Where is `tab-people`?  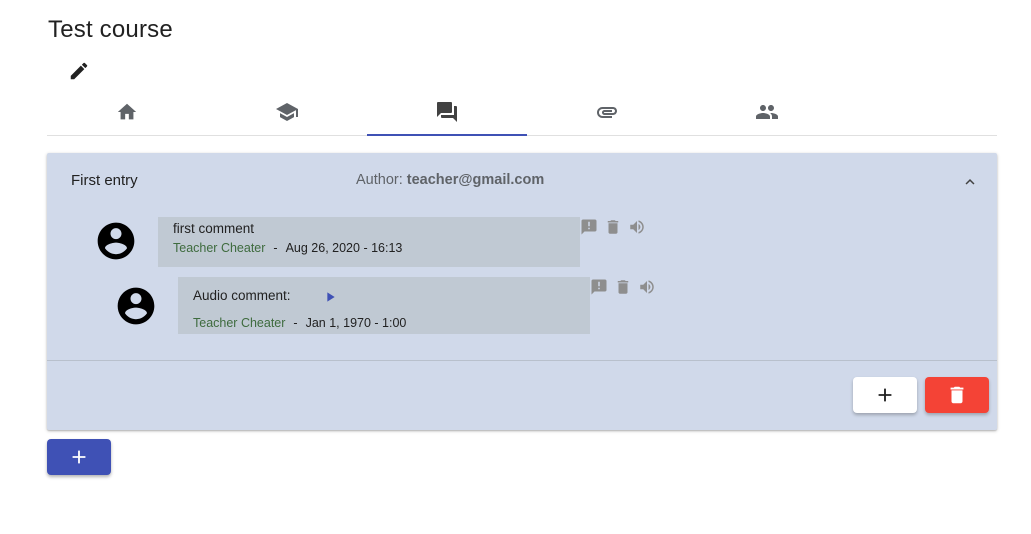
tab-people is located at coordinates (767, 111).